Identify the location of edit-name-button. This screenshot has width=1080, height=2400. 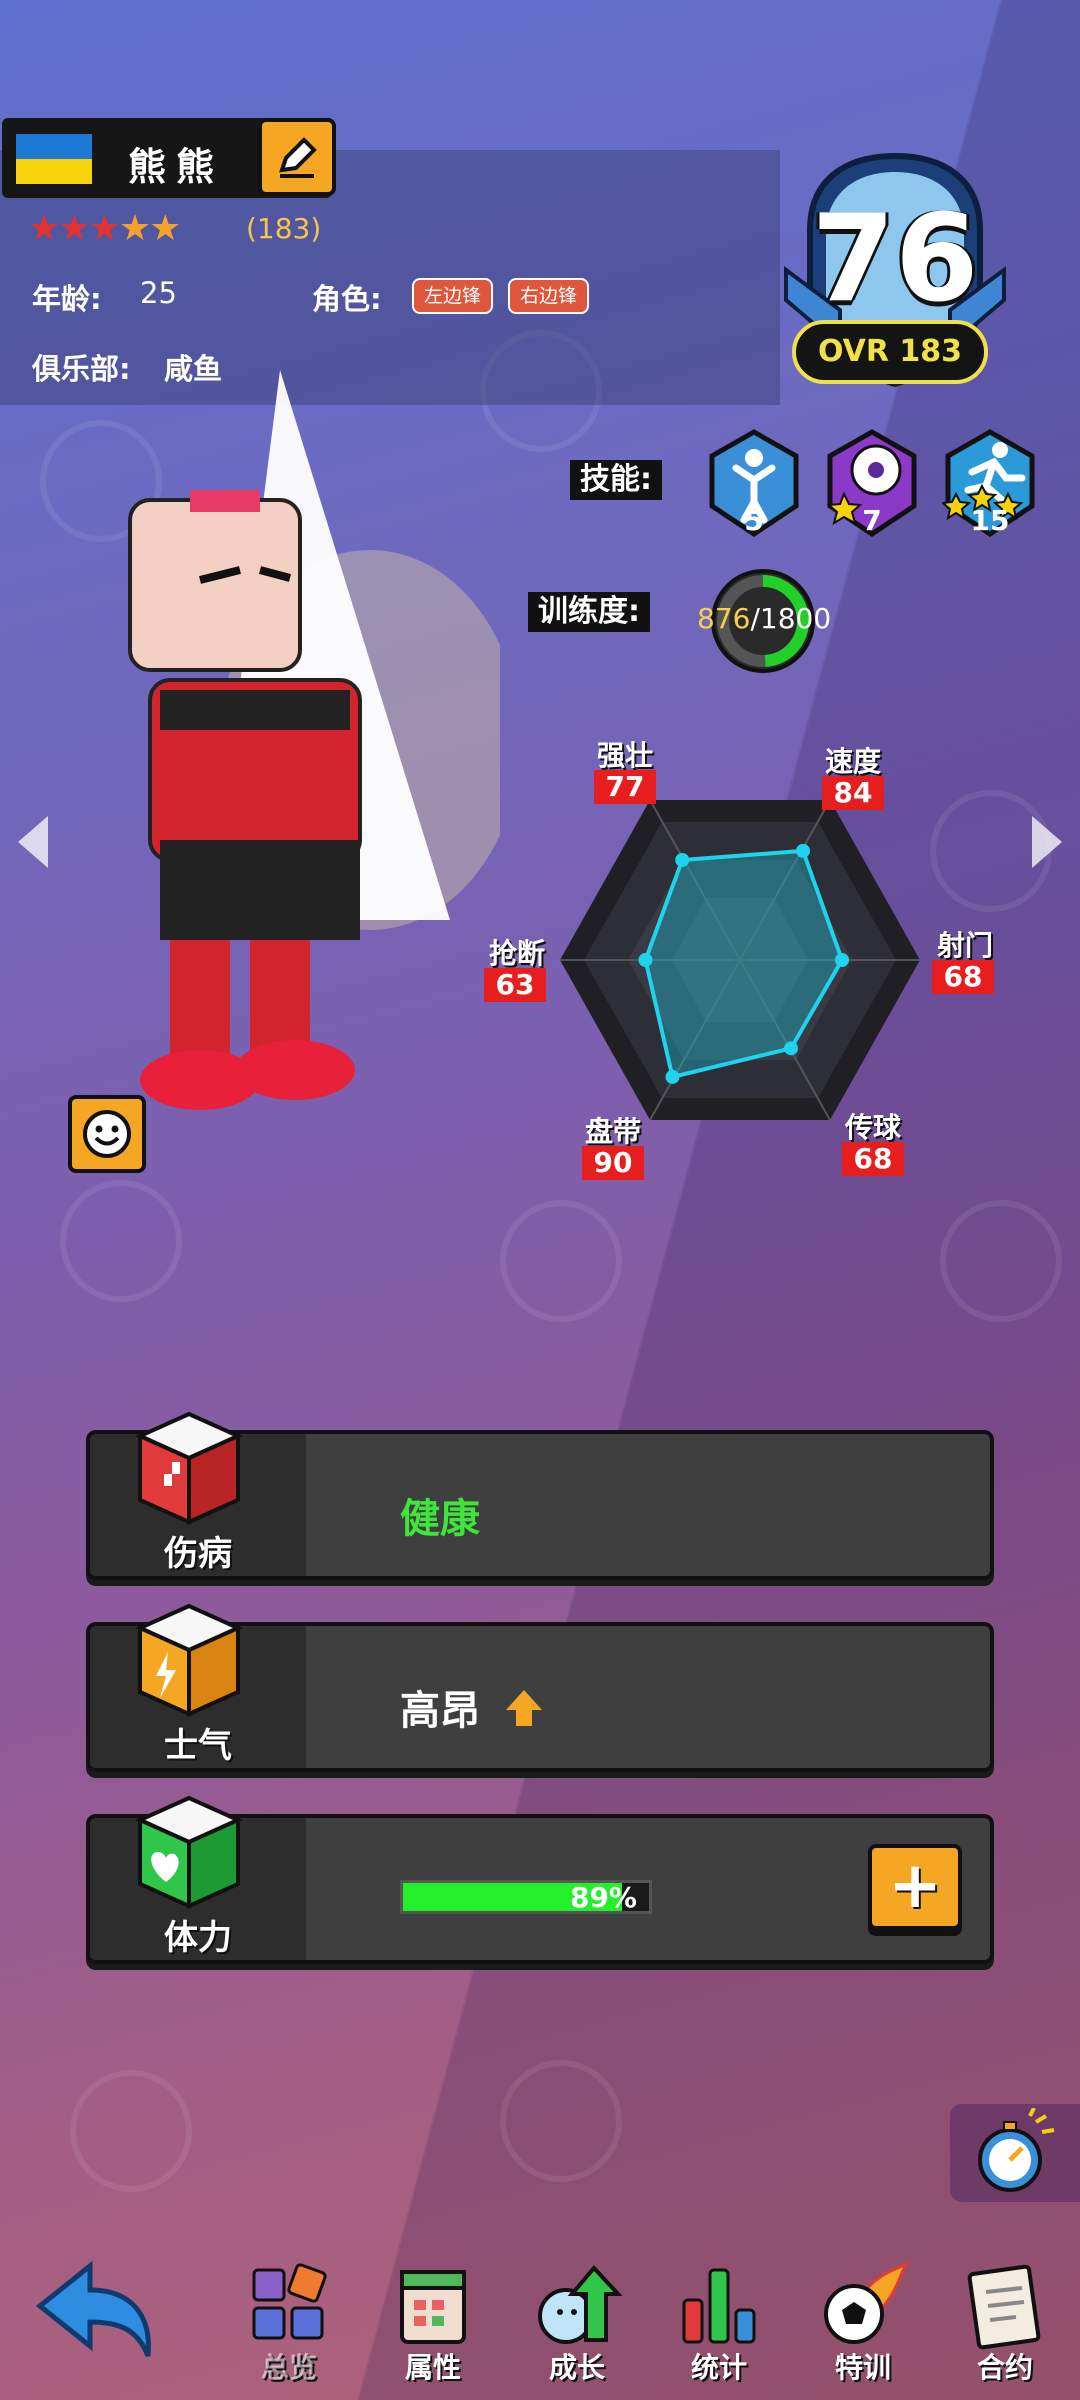
(297, 157).